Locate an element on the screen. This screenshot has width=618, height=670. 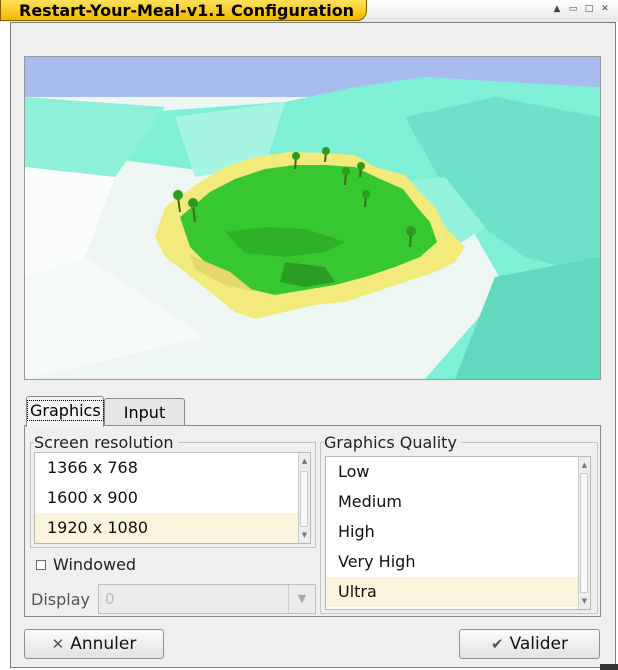
minimize-icon: ▭ is located at coordinates (573, 9).